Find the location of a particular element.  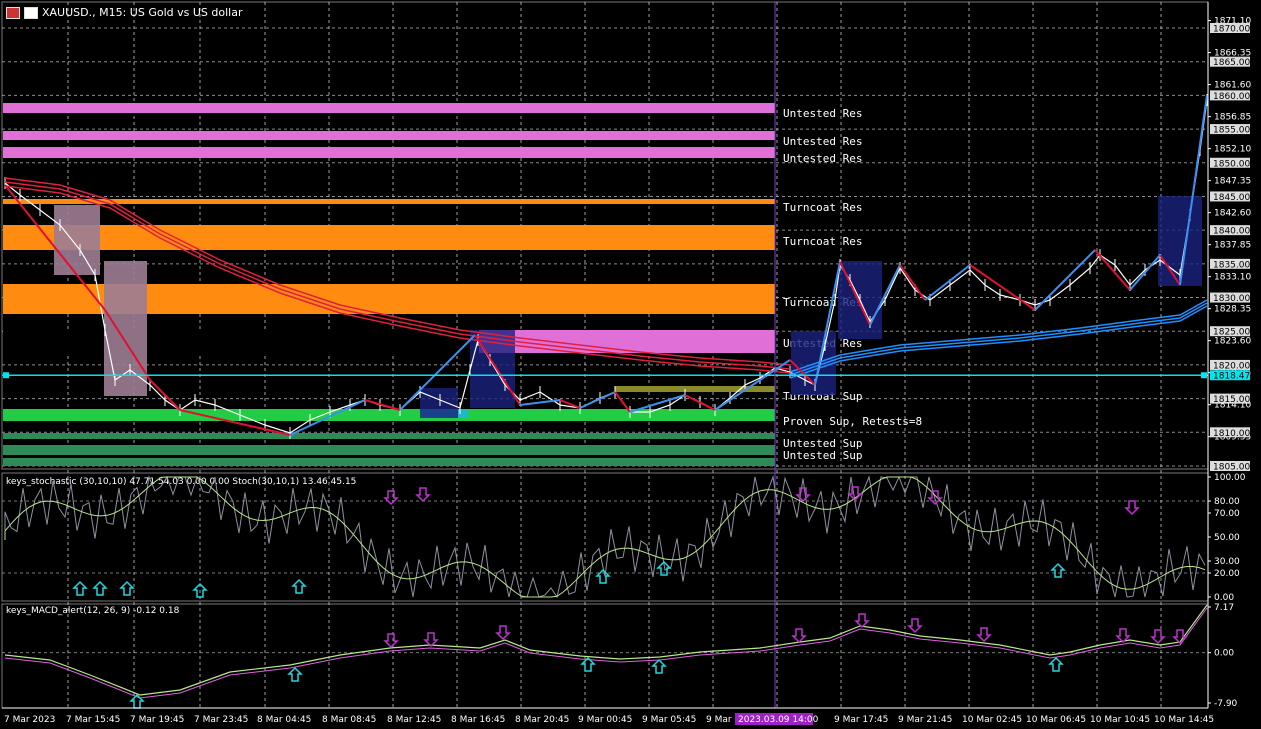

time-label: 8 Mar 20:45 is located at coordinates (542, 720).